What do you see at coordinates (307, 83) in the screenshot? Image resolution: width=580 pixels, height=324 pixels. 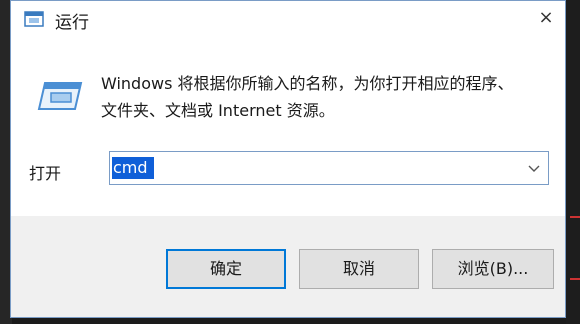 I see `description-line: Windows 将根据你所输入的名称，为你打开相应的程序、` at bounding box center [307, 83].